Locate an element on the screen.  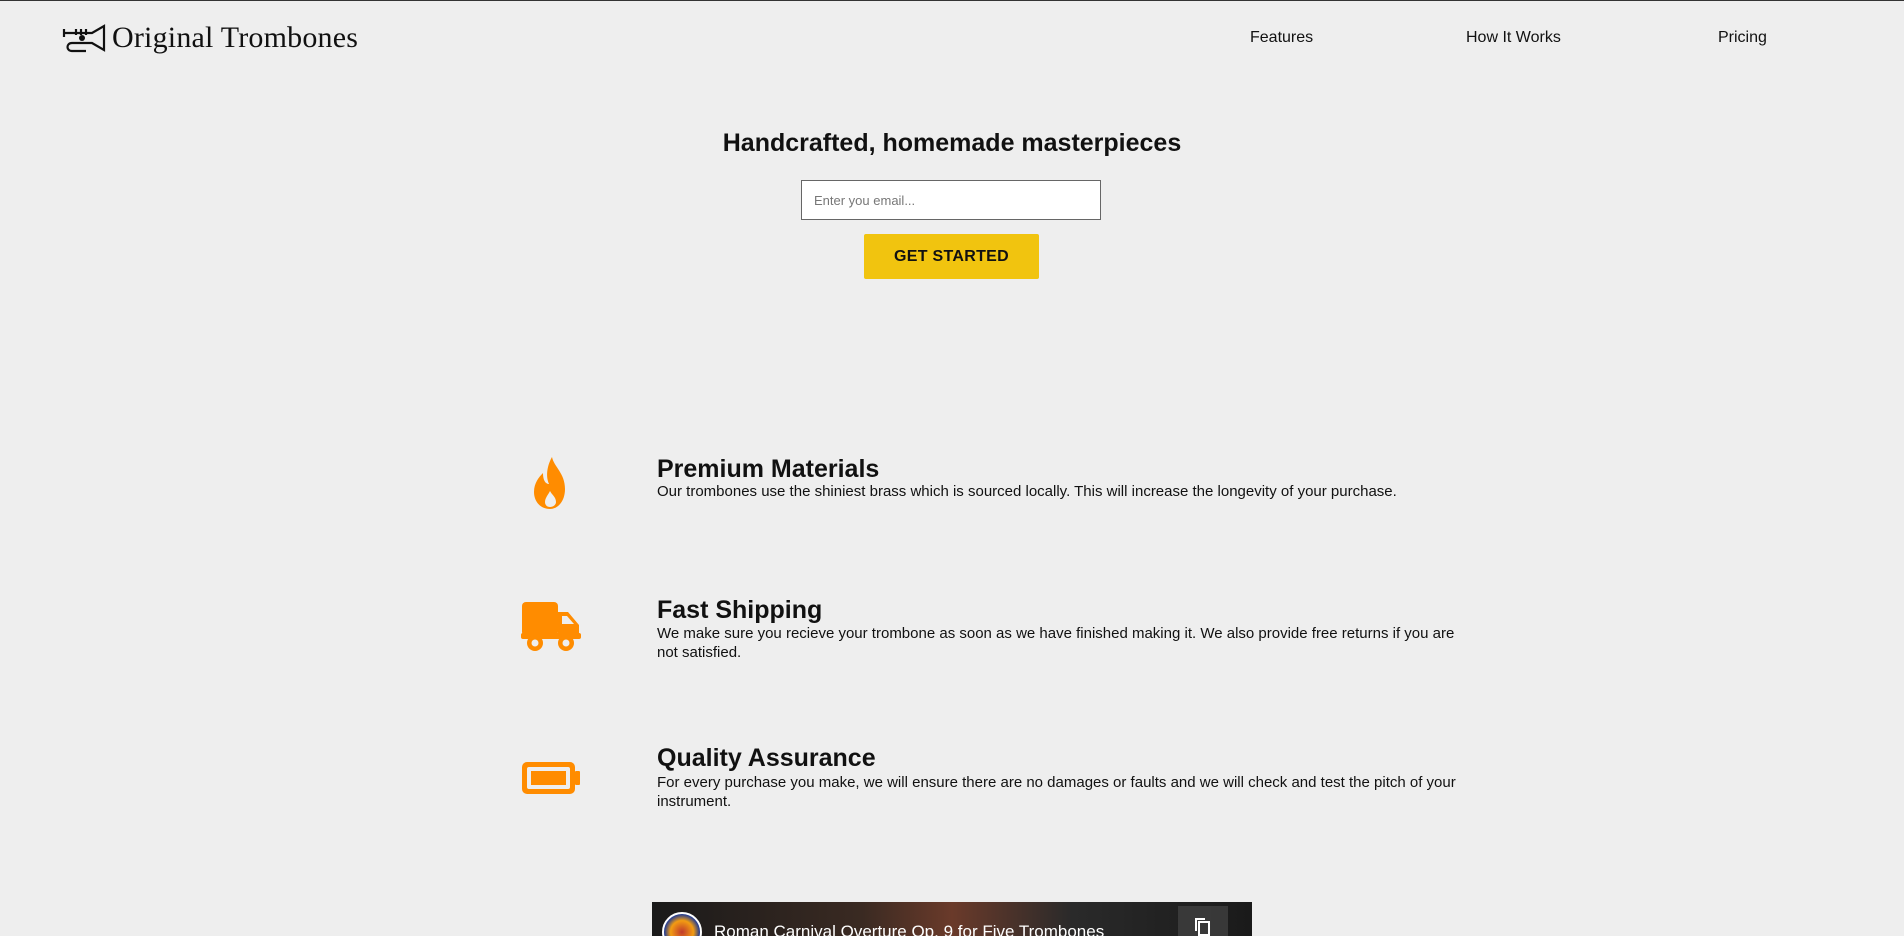
truck-icon is located at coordinates (551, 626).